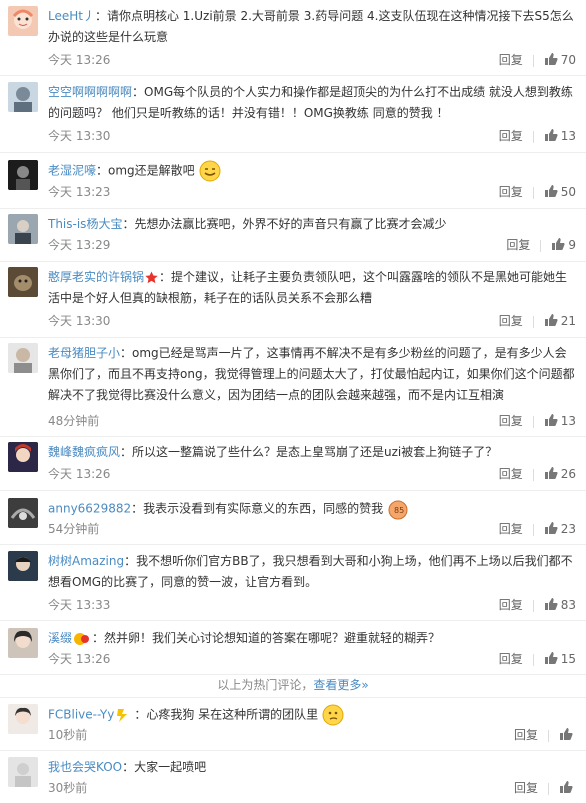 This screenshot has width=586, height=803. I want to click on comment-username: 老母猪胆子小, so click(84, 353).